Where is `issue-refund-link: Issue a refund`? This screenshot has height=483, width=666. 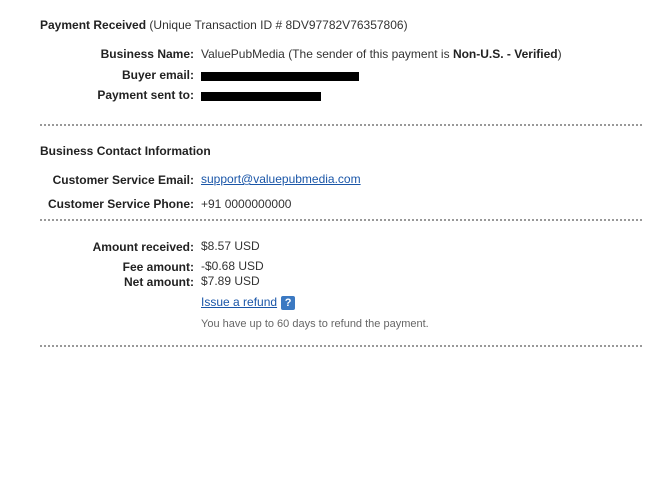
issue-refund-link: Issue a refund is located at coordinates (239, 302).